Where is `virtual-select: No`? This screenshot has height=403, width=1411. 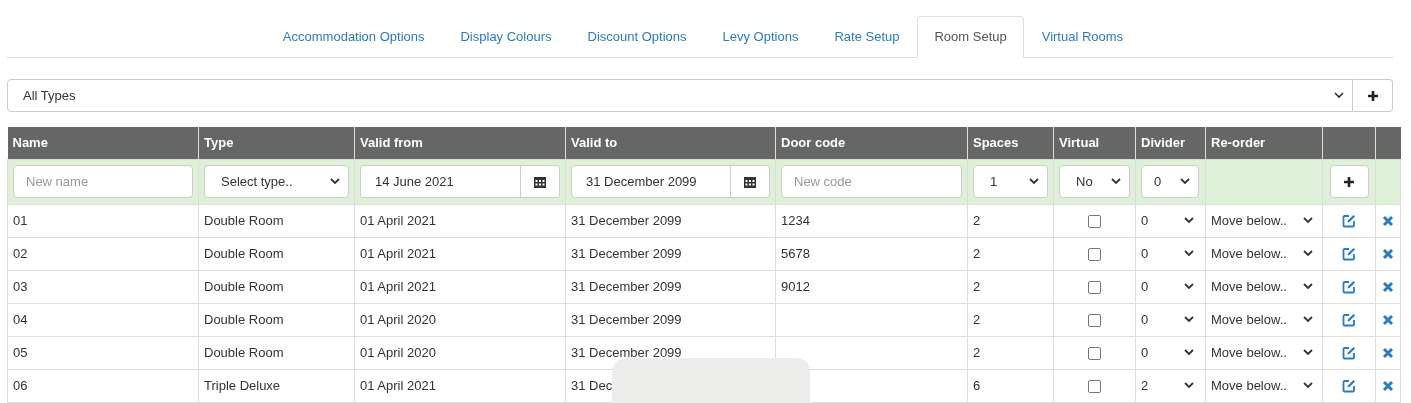 virtual-select: No is located at coordinates (1094, 181).